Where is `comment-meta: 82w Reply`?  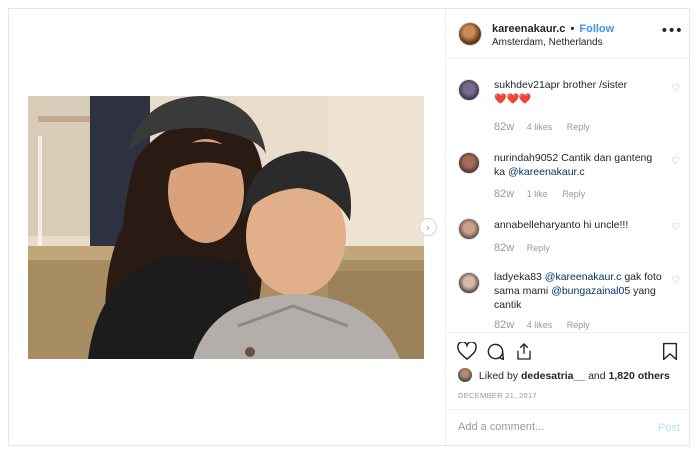 comment-meta: 82w Reply is located at coordinates (522, 248).